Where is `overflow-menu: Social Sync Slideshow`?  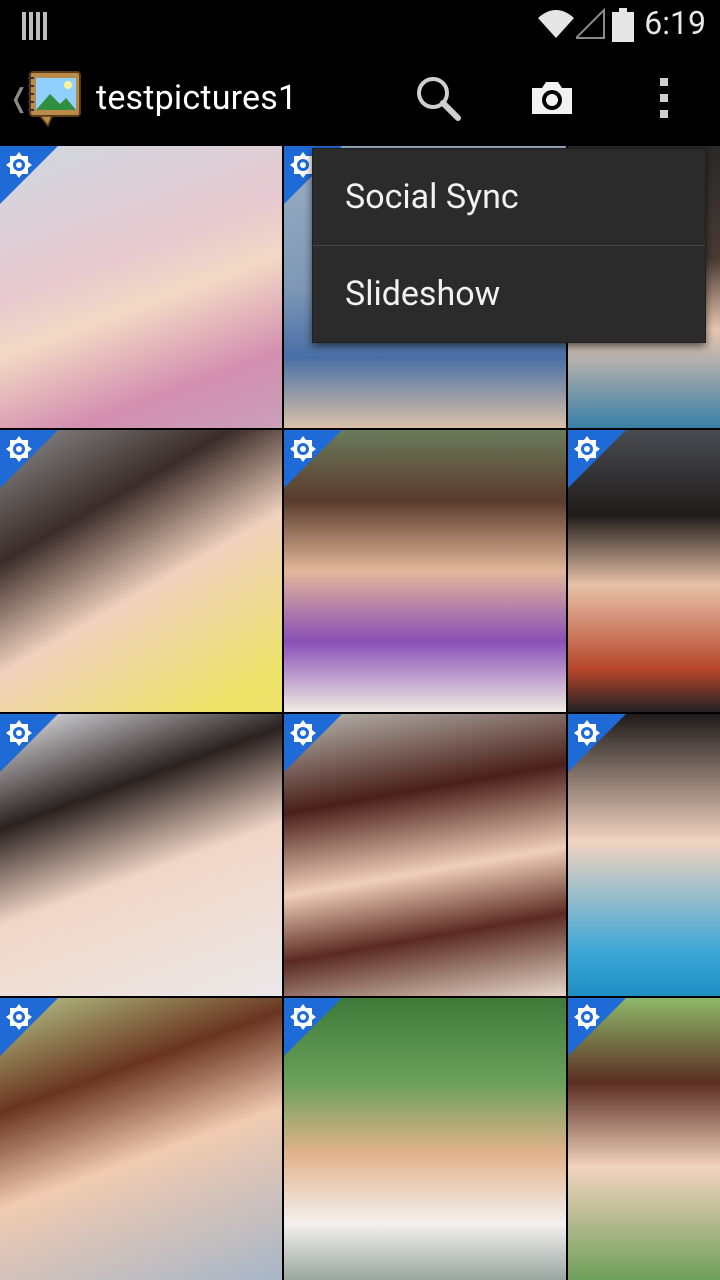
overflow-menu: Social Sync Slideshow is located at coordinates (509, 245).